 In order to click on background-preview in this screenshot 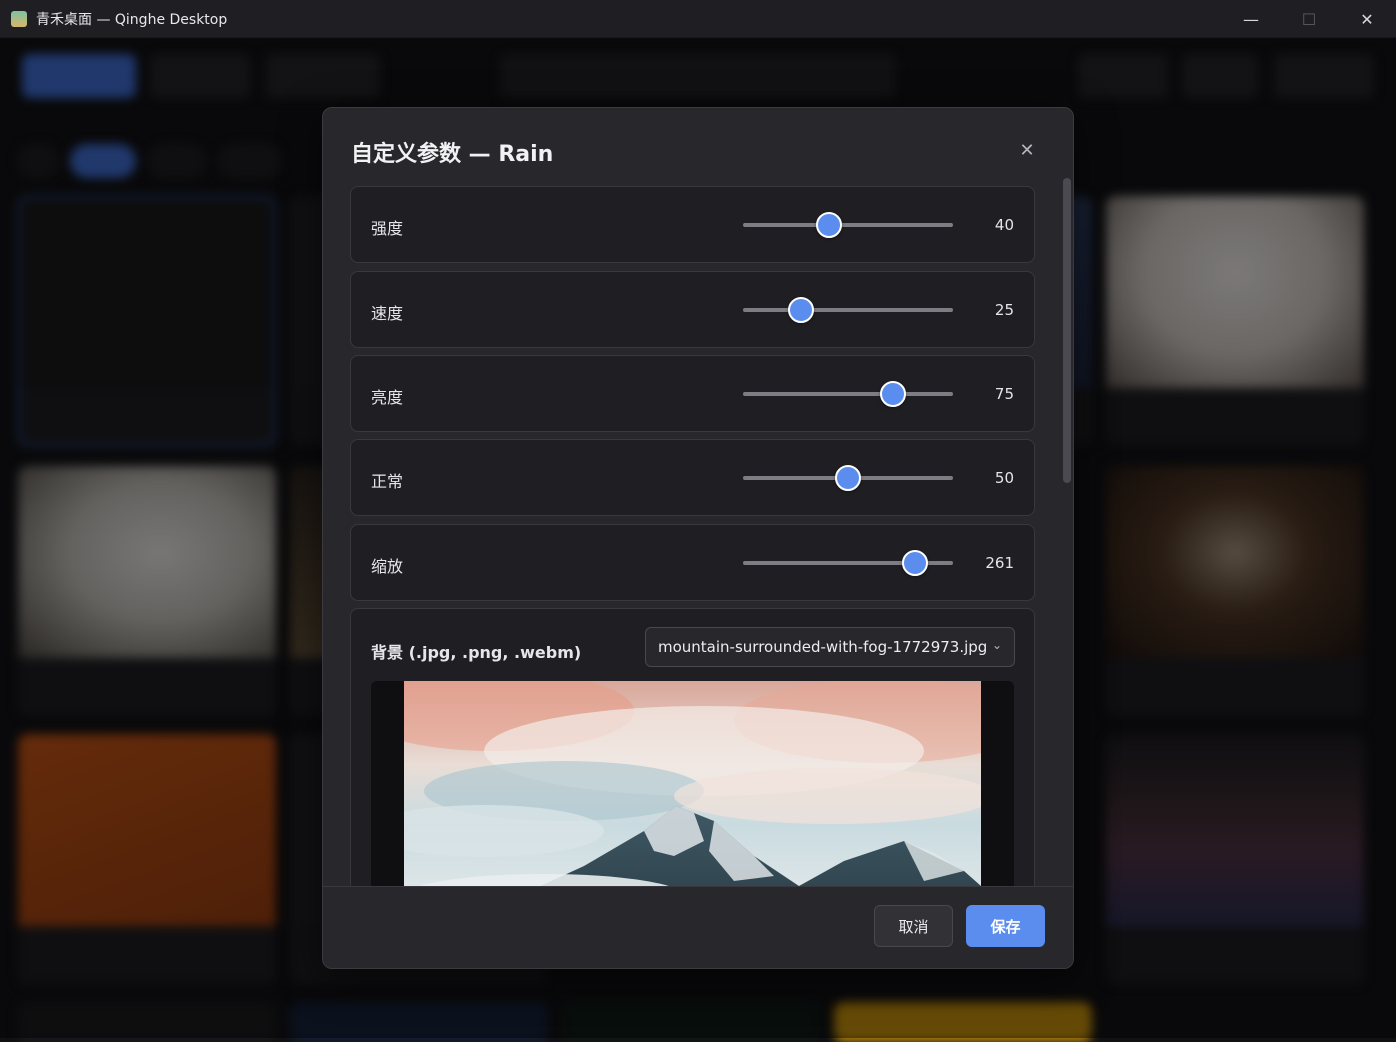, I will do `click(692, 783)`.